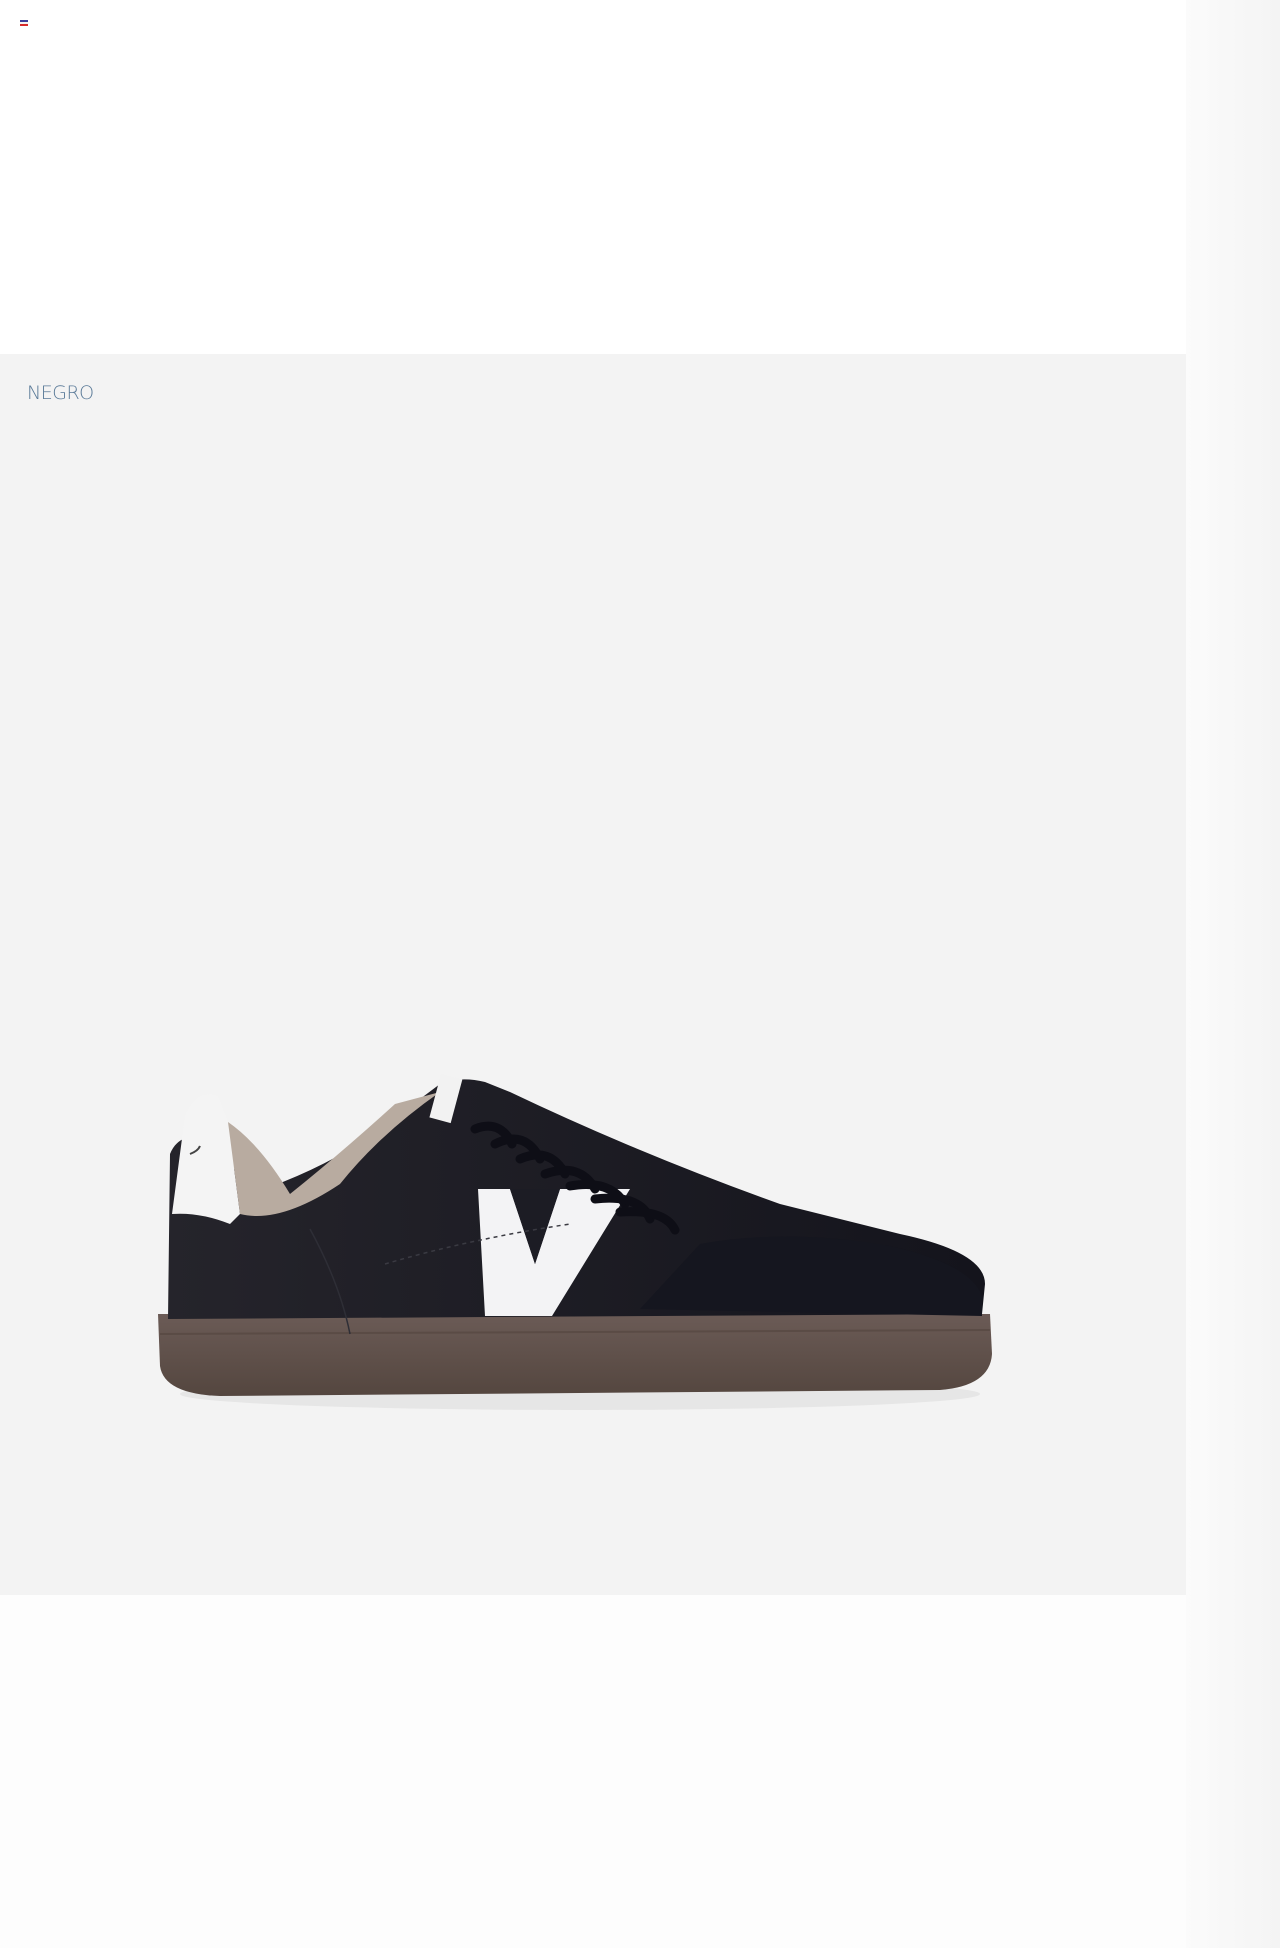 The height and width of the screenshot is (1948, 1280). What do you see at coordinates (1233, 974) in the screenshot?
I see `page-side-margin` at bounding box center [1233, 974].